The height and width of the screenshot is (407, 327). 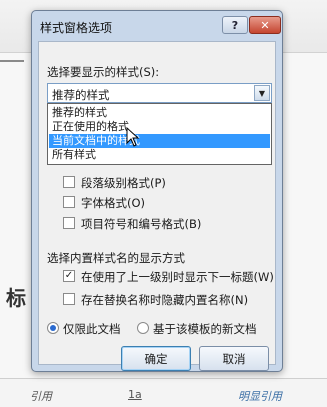 I want to click on paragraph-level-label: 段落级别格式(P), so click(x=123, y=183).